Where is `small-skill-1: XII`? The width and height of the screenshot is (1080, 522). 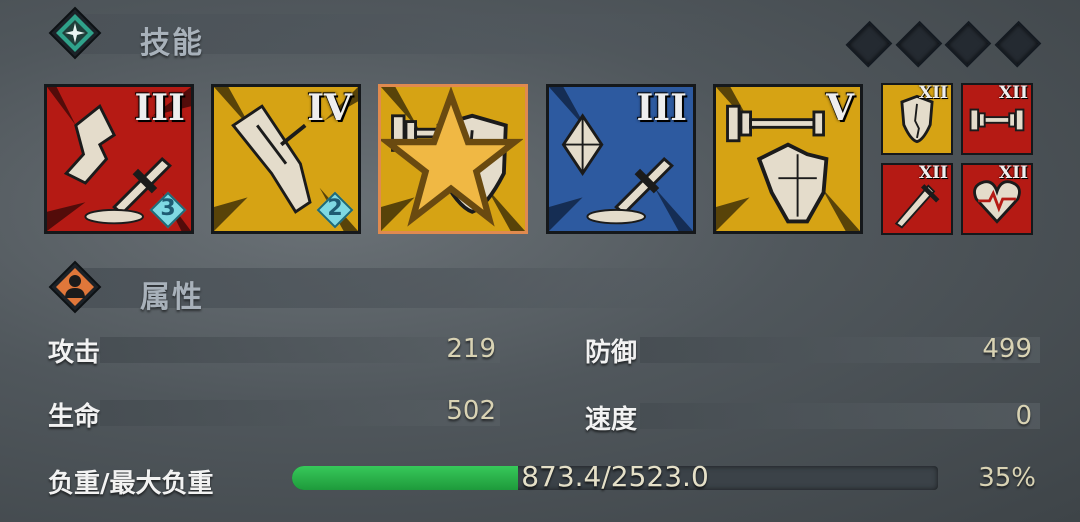 small-skill-1: XII is located at coordinates (917, 119).